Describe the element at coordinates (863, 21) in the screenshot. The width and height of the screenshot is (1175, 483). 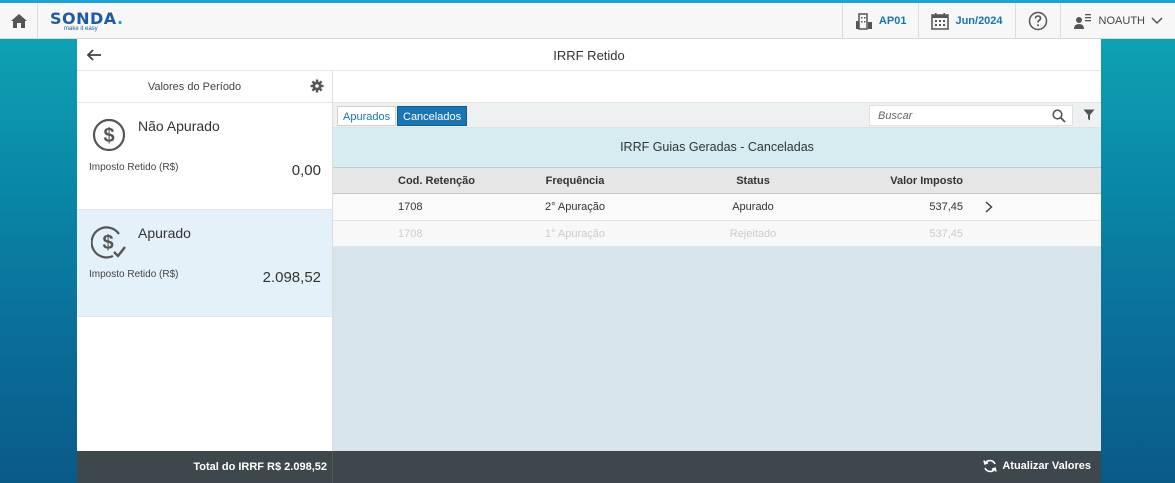
I see `building-icon` at that location.